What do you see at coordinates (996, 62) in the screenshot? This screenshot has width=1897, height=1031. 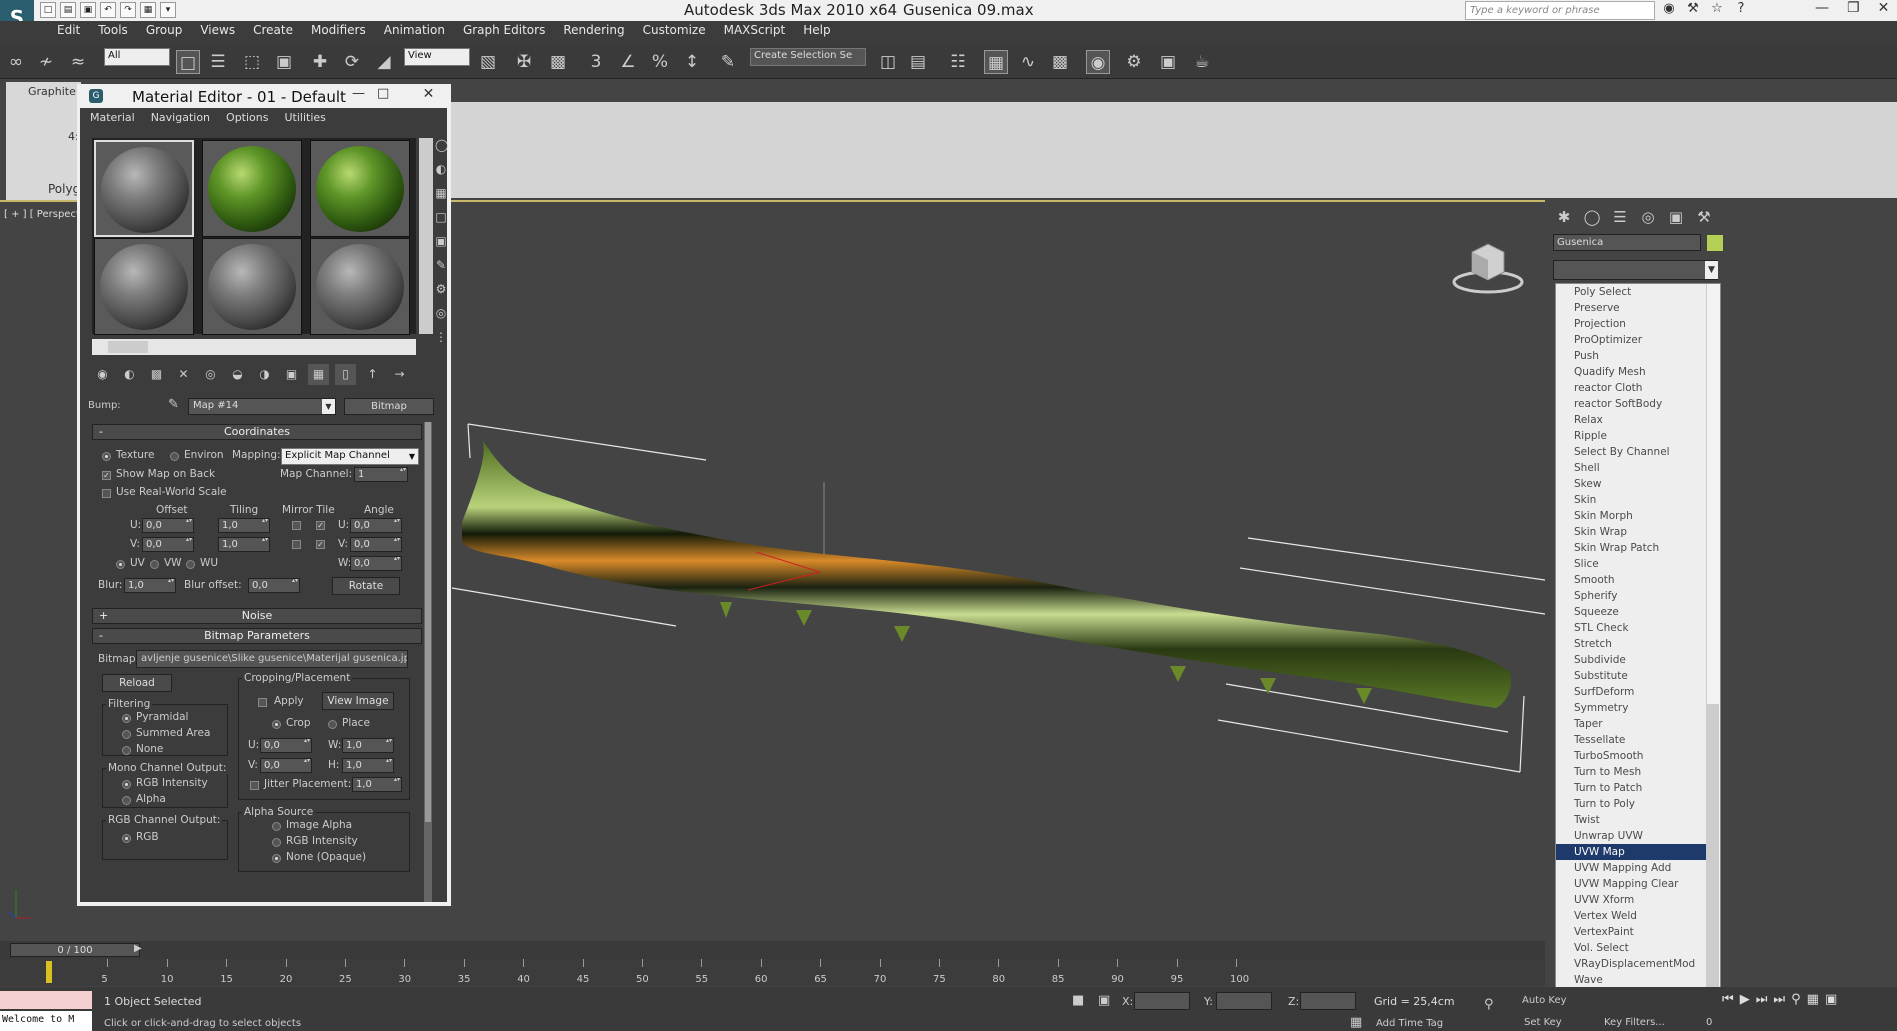 I see `graphite-toggle-icon: ▦` at bounding box center [996, 62].